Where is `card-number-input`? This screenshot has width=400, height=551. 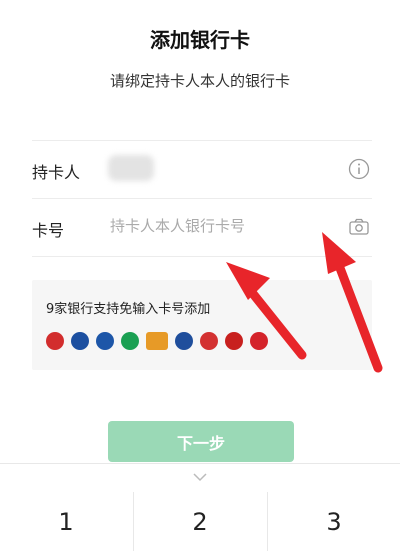 card-number-input is located at coordinates (215, 226).